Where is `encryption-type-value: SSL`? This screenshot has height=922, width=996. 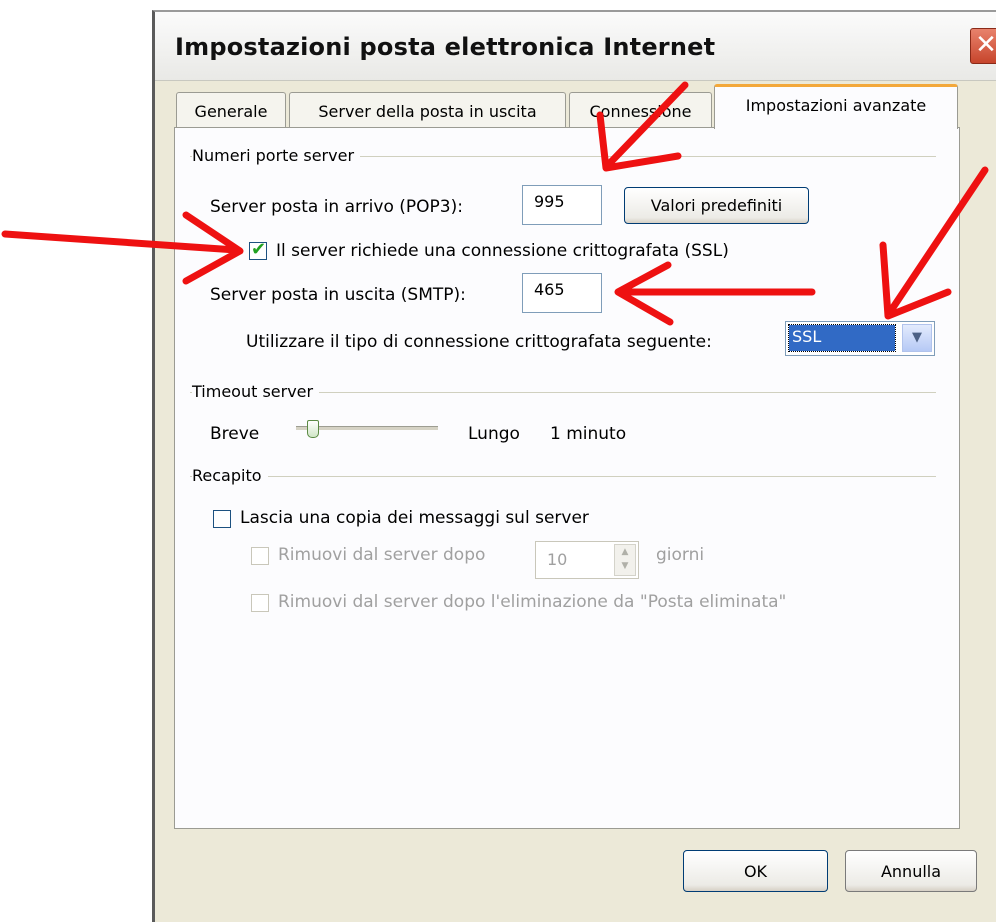
encryption-type-value: SSL is located at coordinates (842, 338).